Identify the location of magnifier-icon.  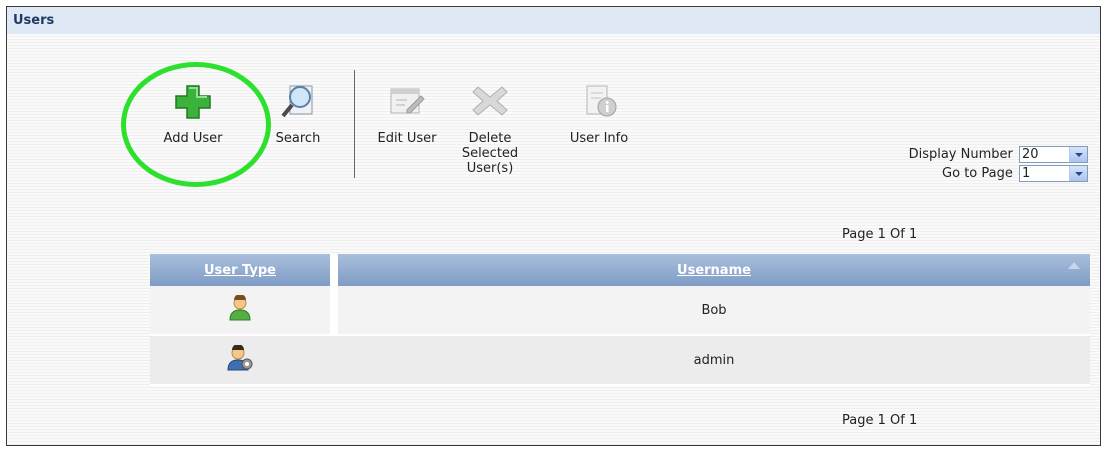
(297, 101).